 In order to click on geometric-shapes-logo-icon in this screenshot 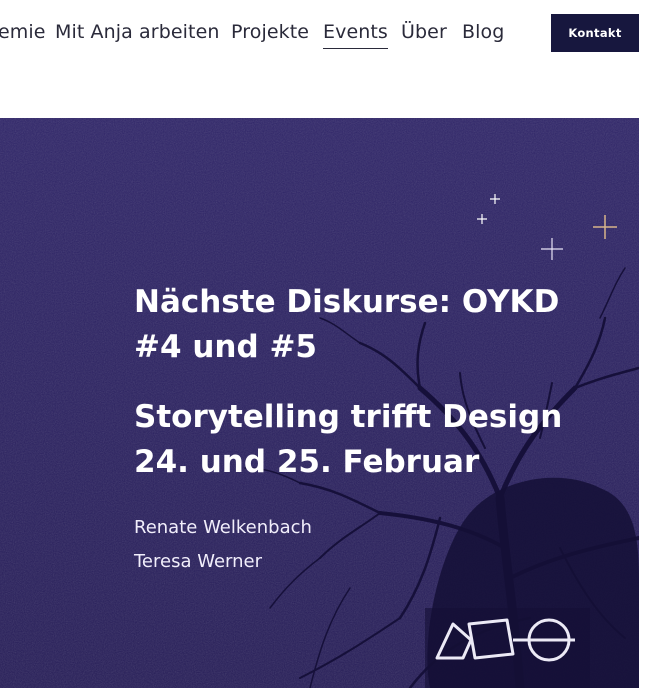, I will do `click(507, 648)`.